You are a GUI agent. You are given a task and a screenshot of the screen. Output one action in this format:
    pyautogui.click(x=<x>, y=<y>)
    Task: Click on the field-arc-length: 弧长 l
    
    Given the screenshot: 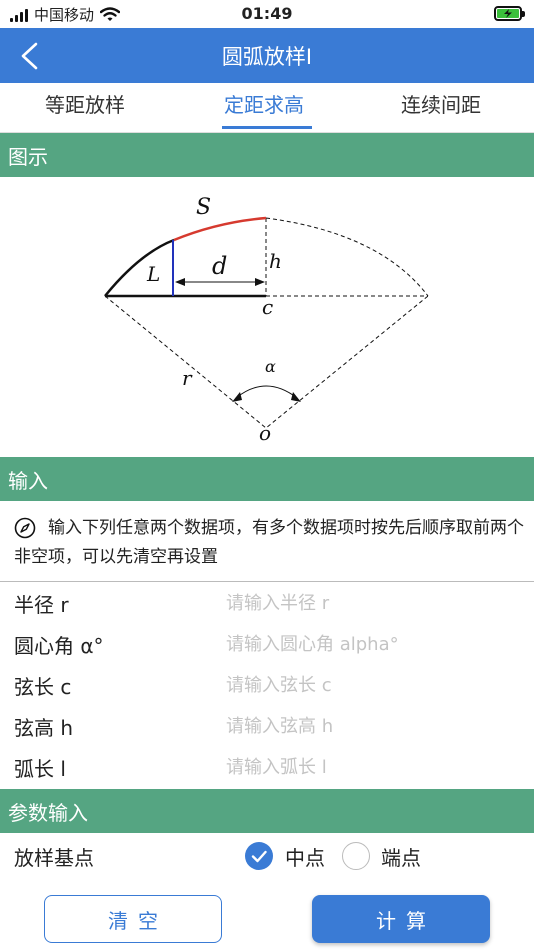 What is the action you would take?
    pyautogui.click(x=267, y=767)
    